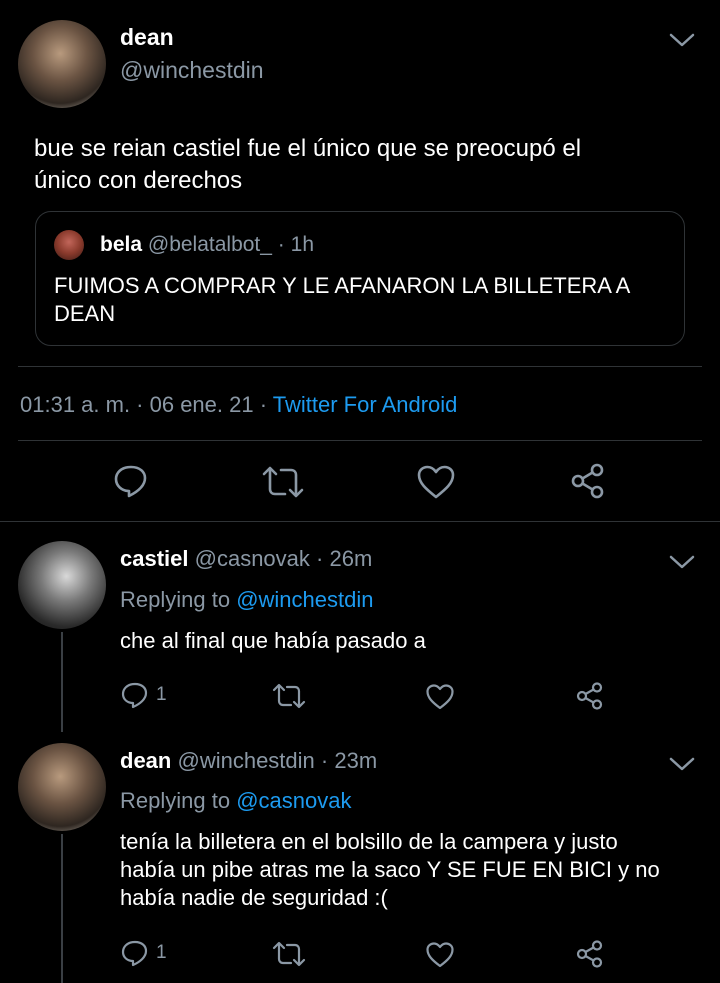 This screenshot has height=983, width=720. What do you see at coordinates (147, 37) in the screenshot?
I see `author-display-name: dean` at bounding box center [147, 37].